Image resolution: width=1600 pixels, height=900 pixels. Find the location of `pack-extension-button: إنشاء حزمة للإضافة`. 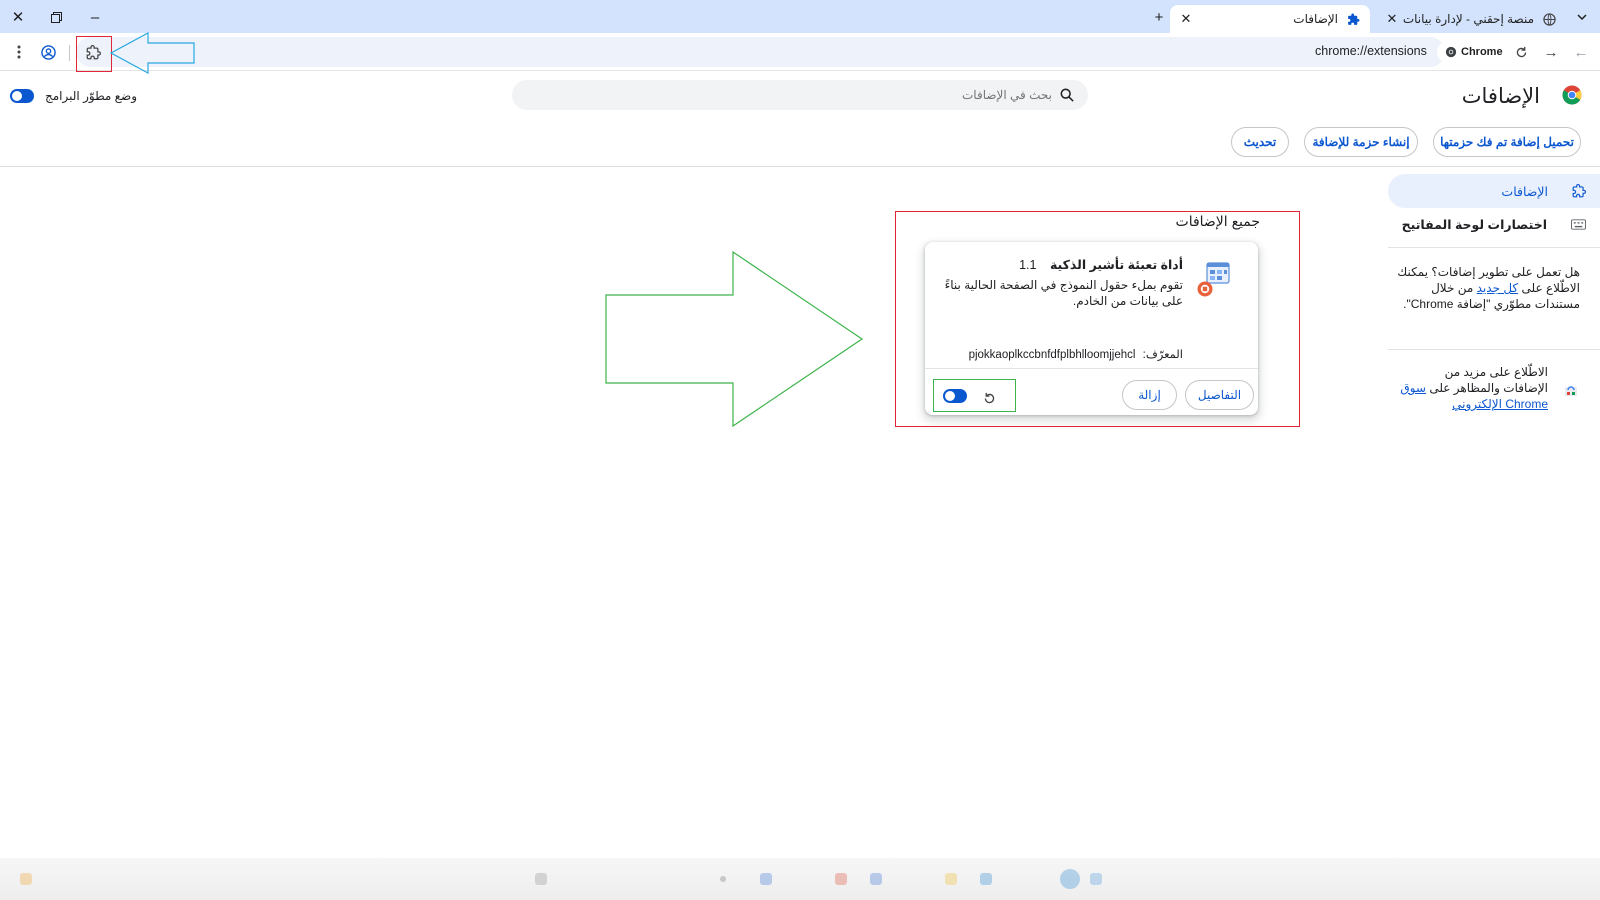

pack-extension-button: إنشاء حزمة للإضافة is located at coordinates (1361, 142).